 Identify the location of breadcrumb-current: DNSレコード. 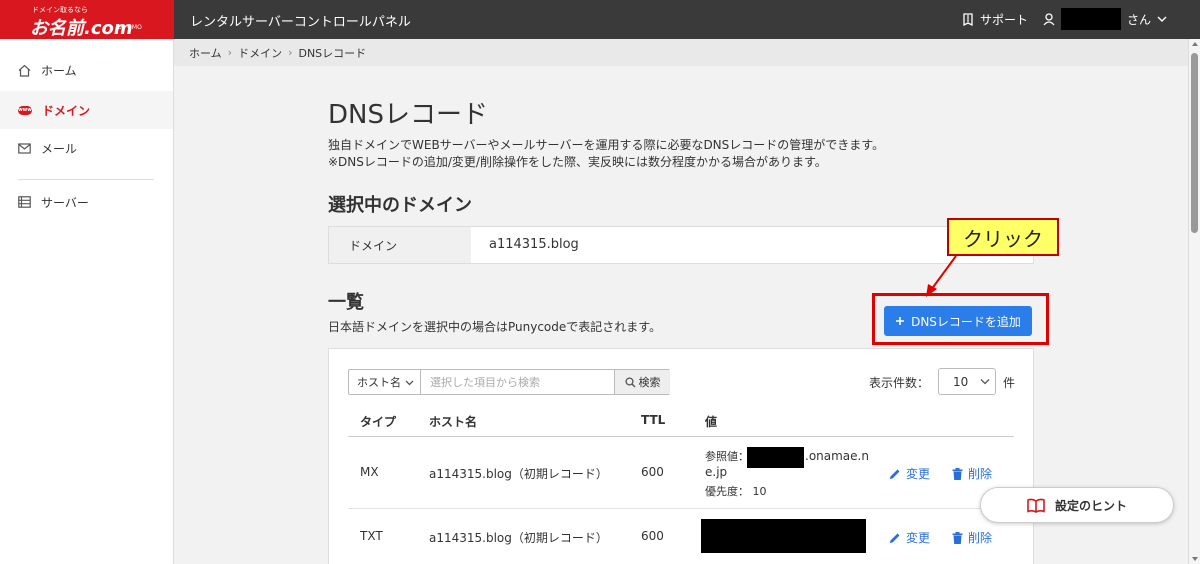
(332, 53).